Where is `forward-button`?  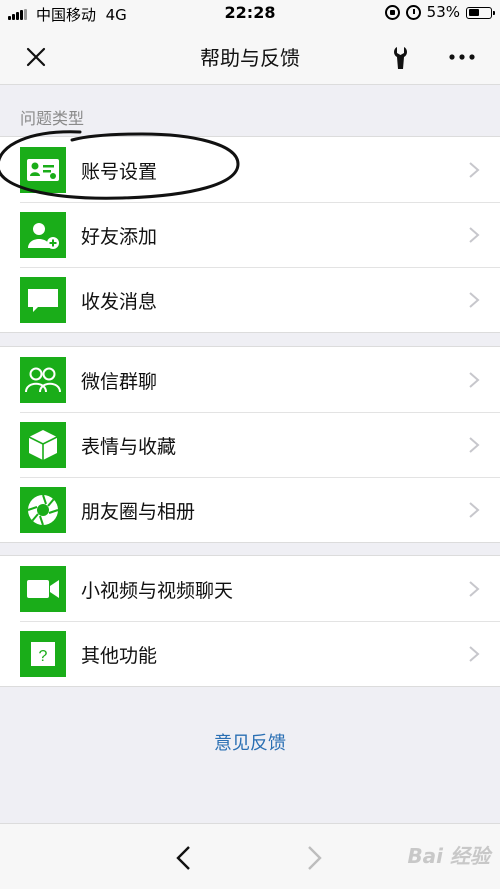
forward-button is located at coordinates (314, 858).